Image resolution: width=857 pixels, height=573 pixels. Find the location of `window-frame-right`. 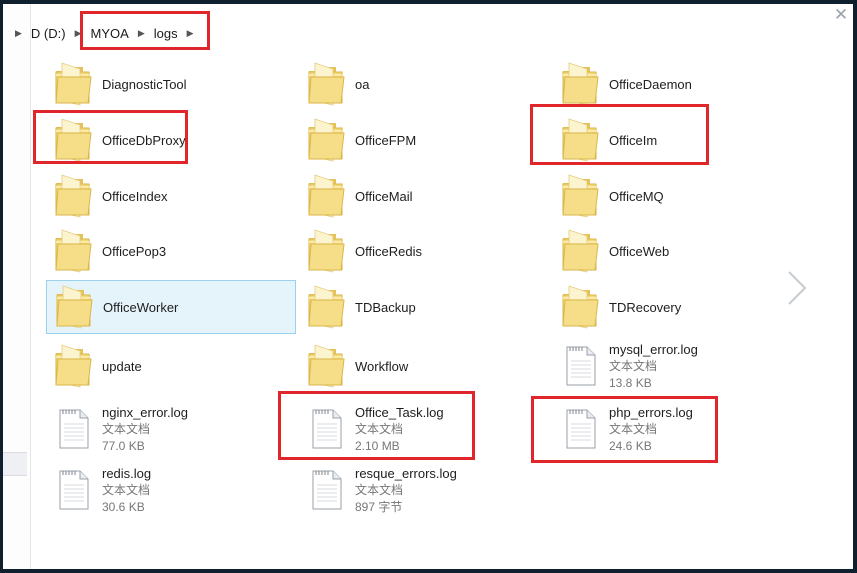

window-frame-right is located at coordinates (855, 286).